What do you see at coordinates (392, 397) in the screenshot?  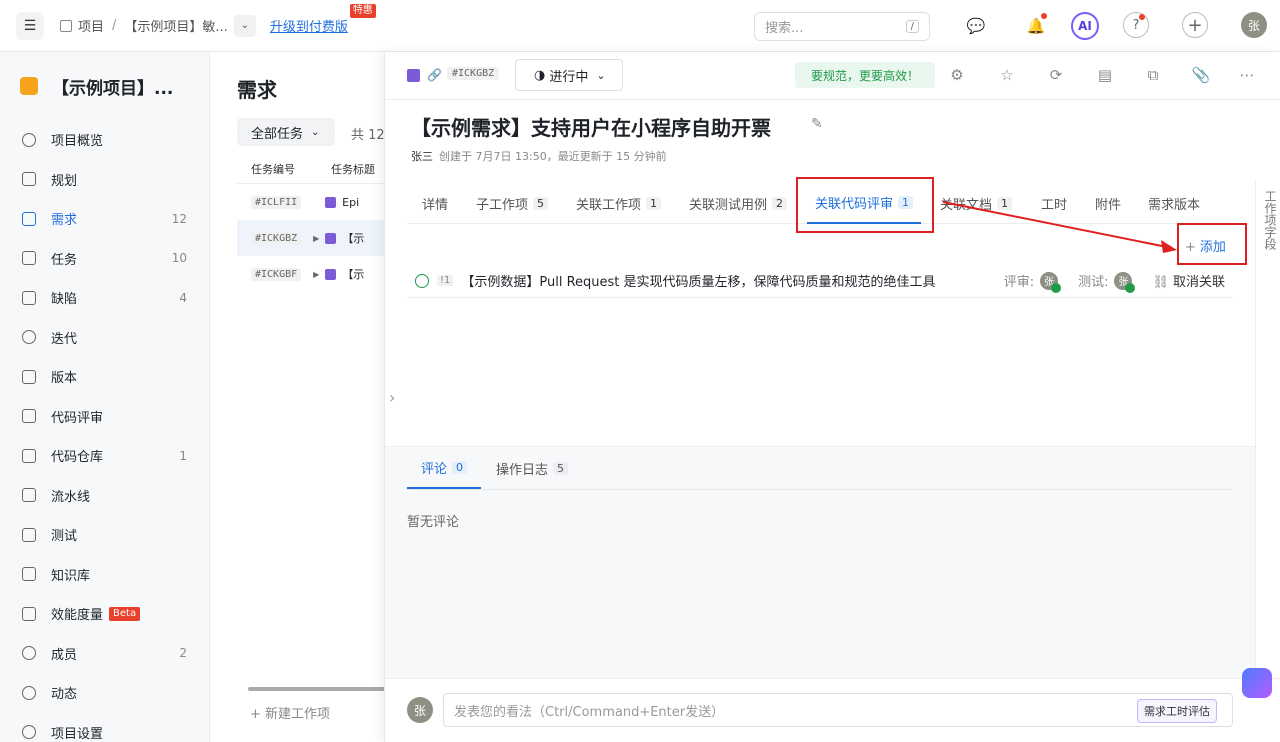 I see `chevron-right-icon: ›` at bounding box center [392, 397].